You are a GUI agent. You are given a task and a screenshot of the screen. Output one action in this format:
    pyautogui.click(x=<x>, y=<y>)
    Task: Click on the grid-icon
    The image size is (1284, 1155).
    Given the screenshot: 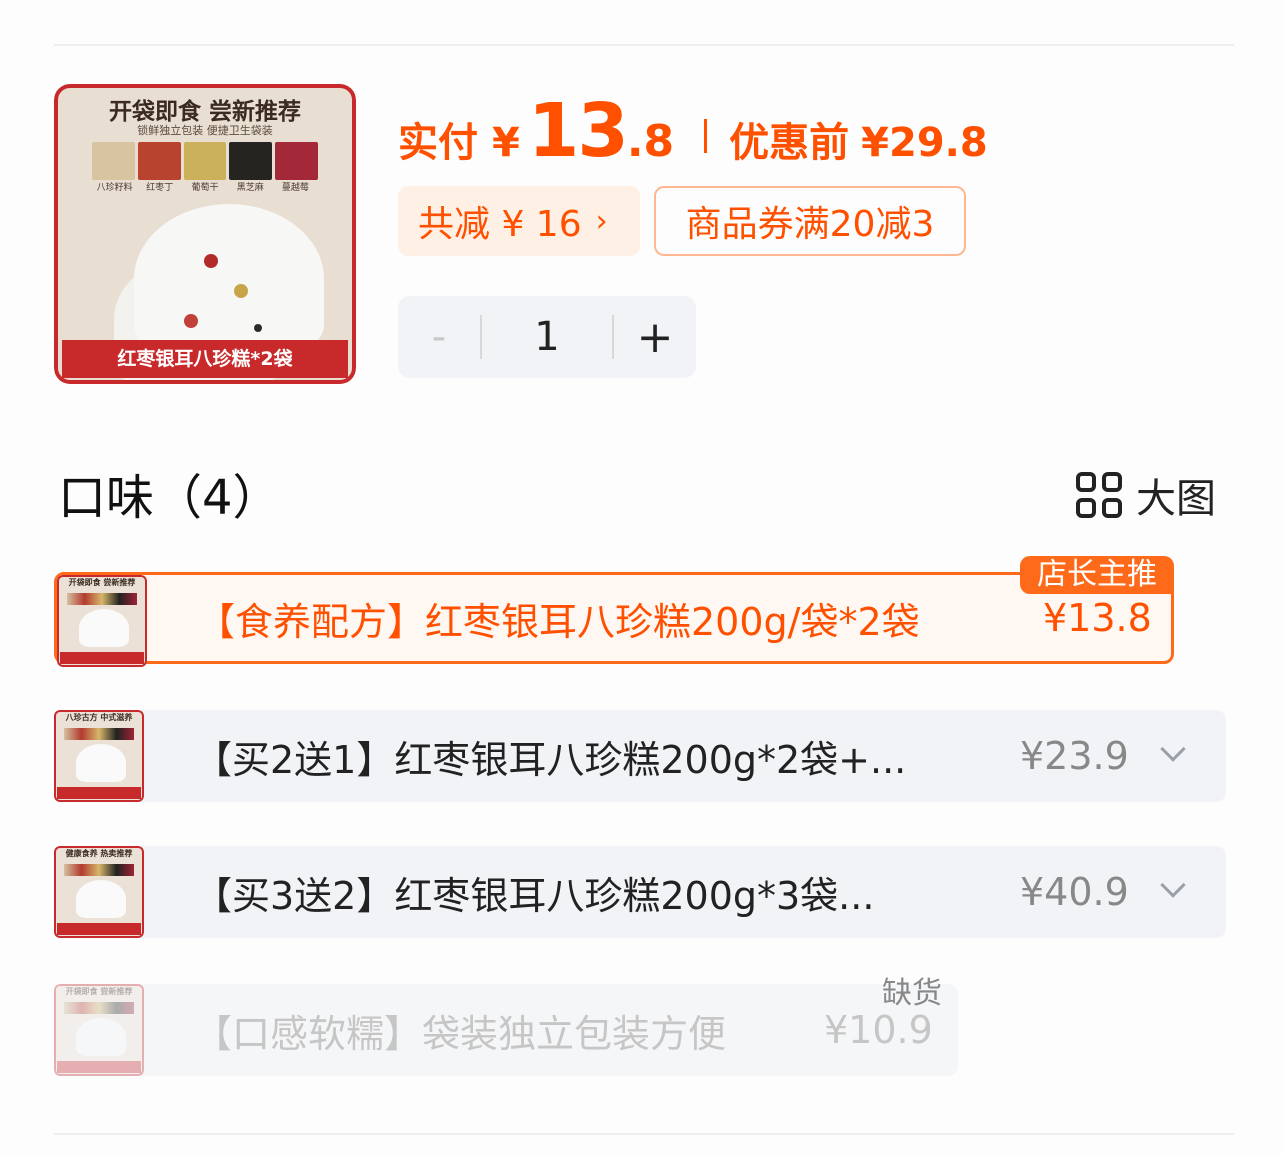 What is the action you would take?
    pyautogui.click(x=1099, y=495)
    